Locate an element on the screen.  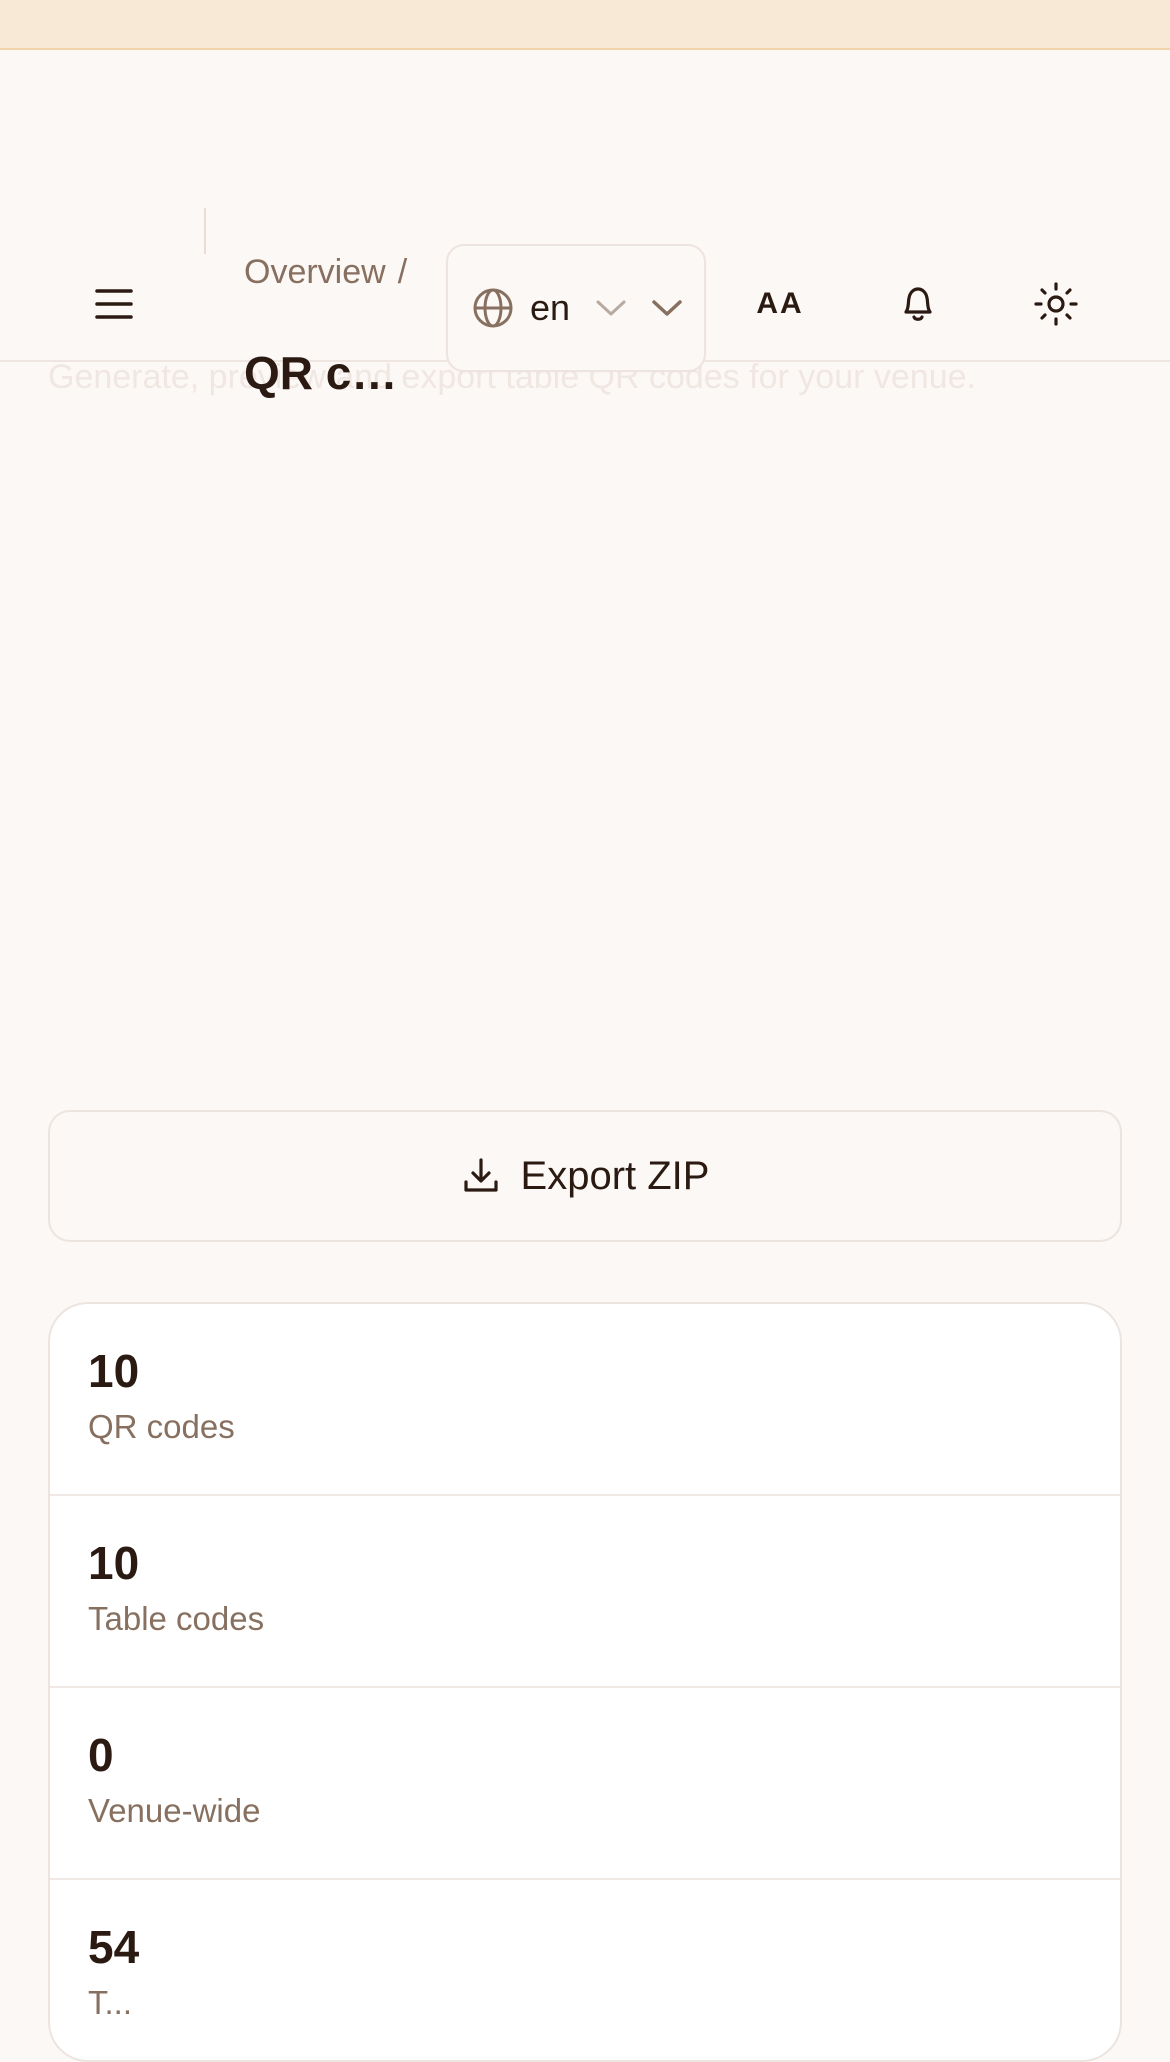
language-value: en is located at coordinates (550, 307).